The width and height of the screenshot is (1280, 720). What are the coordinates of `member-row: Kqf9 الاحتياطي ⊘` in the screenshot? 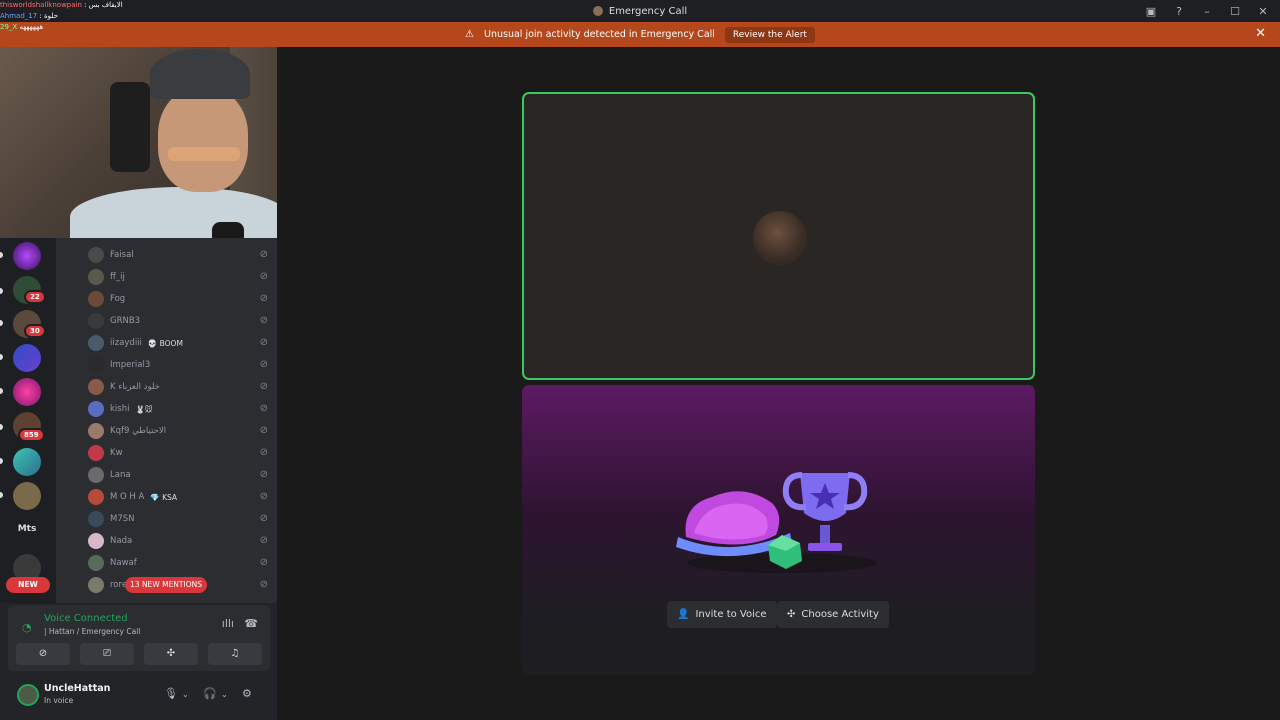 It's located at (178, 431).